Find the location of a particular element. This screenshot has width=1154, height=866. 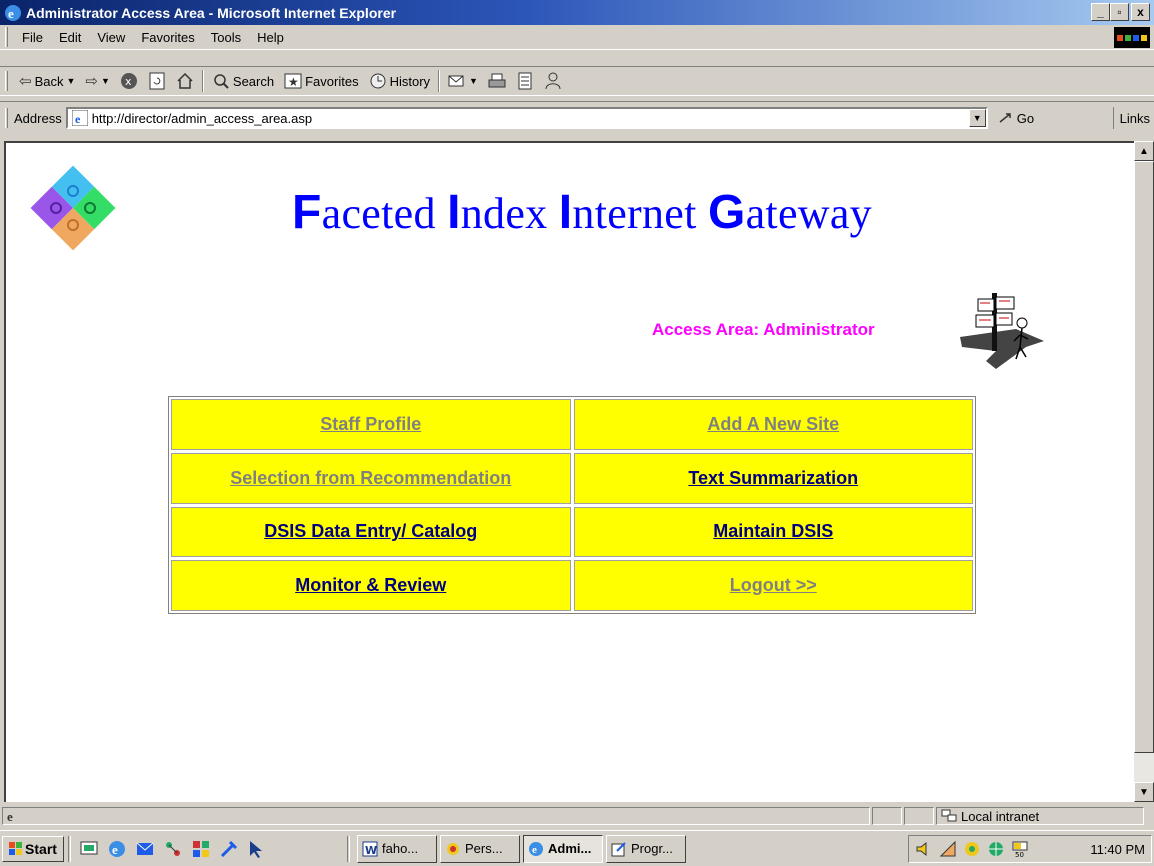

local-intranet-icon is located at coordinates (949, 815).